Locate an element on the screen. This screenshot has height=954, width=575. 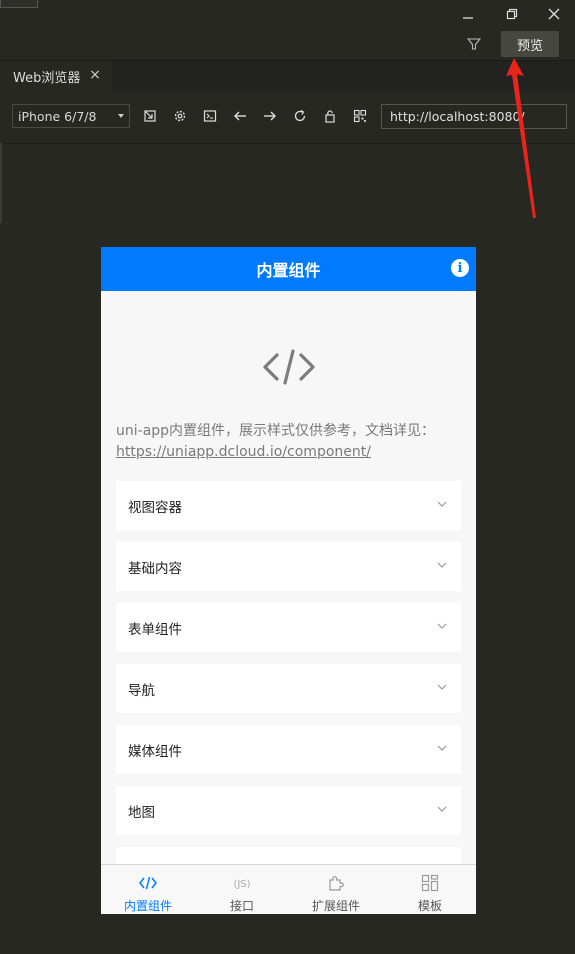
device-select-value: iPhone 6/7/8 is located at coordinates (57, 116).